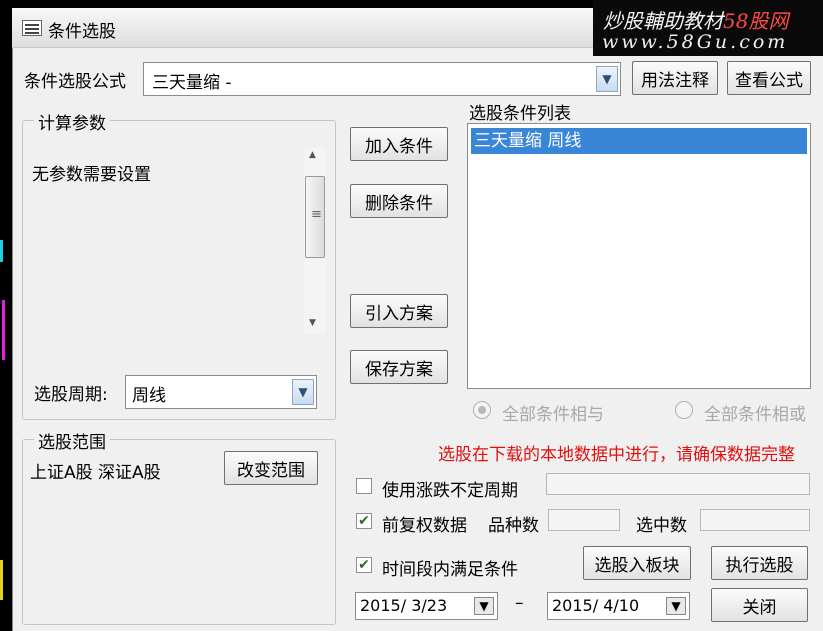 This screenshot has height=631, width=823. I want to click on end-date-picker: 2015/ 4/10 ▼, so click(618, 606).